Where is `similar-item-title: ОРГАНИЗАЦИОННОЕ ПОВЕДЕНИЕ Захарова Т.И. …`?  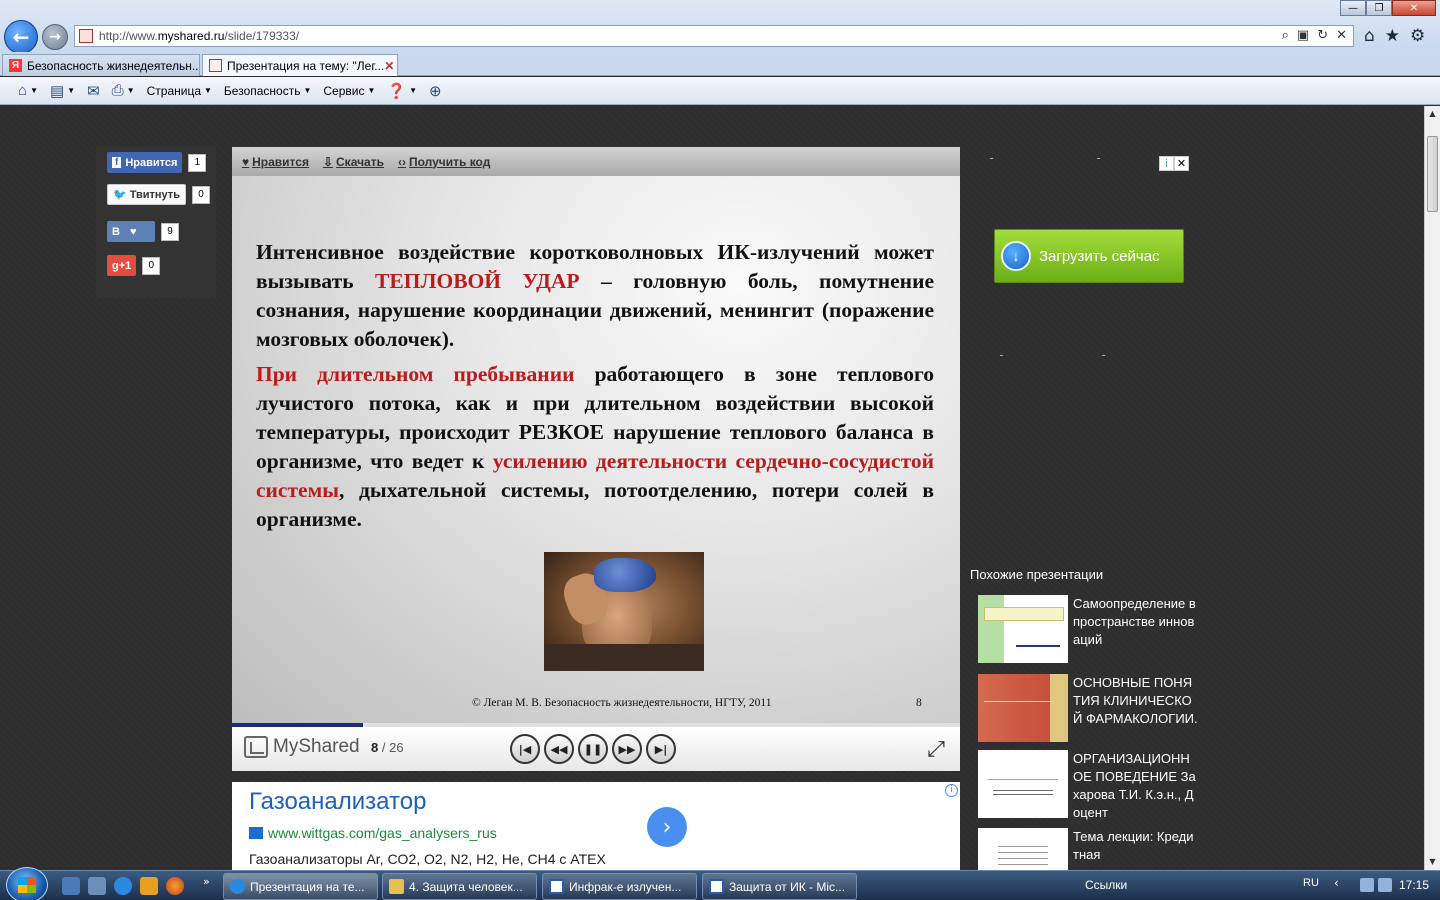
similar-item-title: ОРГАНИЗАЦИОННОЕ ПОВЕДЕНИЕ Захарова Т.И. … is located at coordinates (1135, 786).